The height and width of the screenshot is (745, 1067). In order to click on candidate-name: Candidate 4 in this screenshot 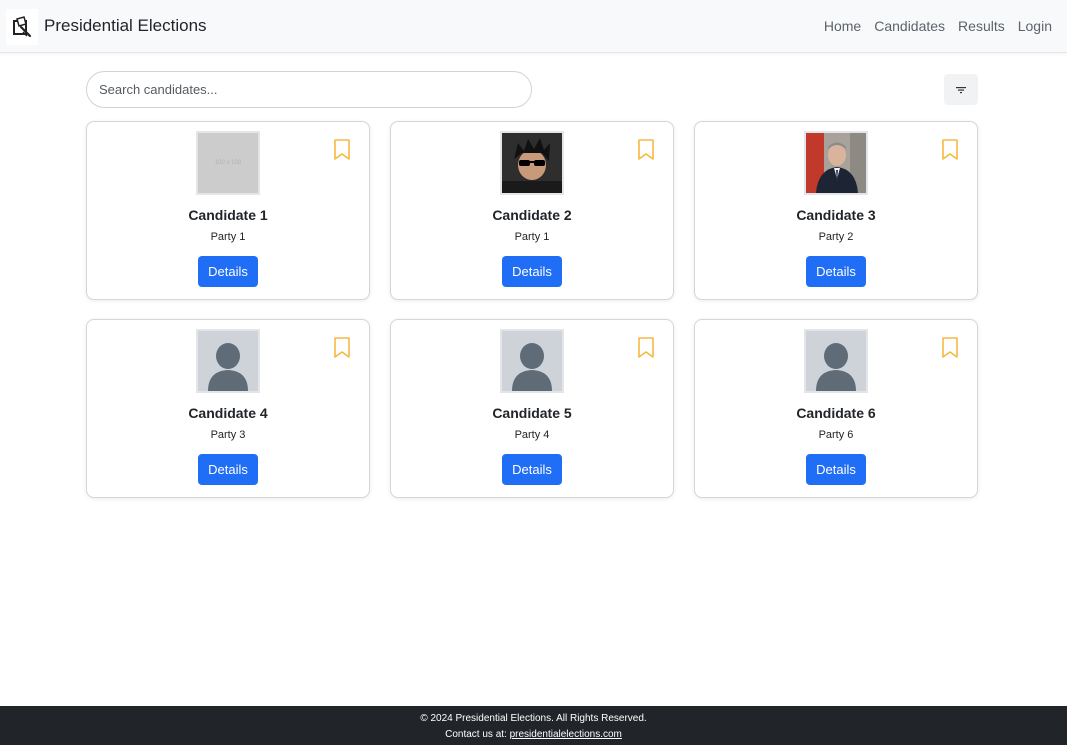, I will do `click(228, 413)`.